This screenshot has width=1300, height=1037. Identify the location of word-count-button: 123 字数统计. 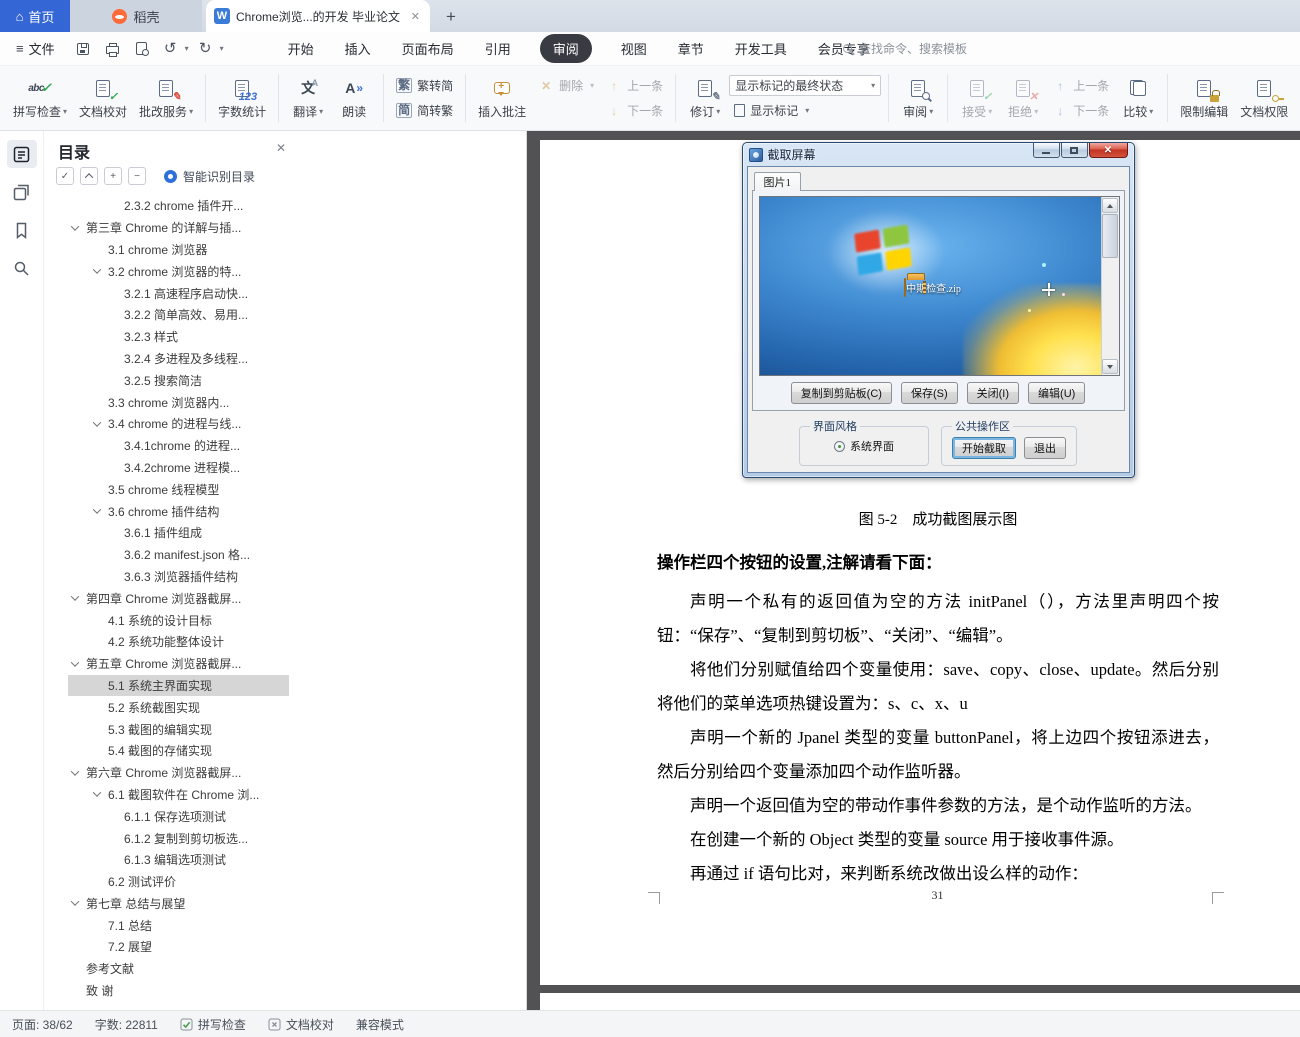
(242, 98).